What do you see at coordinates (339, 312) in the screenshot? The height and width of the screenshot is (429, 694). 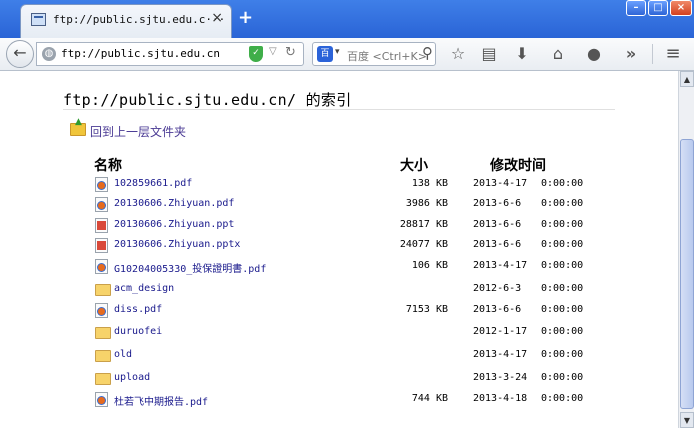 I see `file-row: diss.pdf 7153 KB 2013-6-6 0:00:00` at bounding box center [339, 312].